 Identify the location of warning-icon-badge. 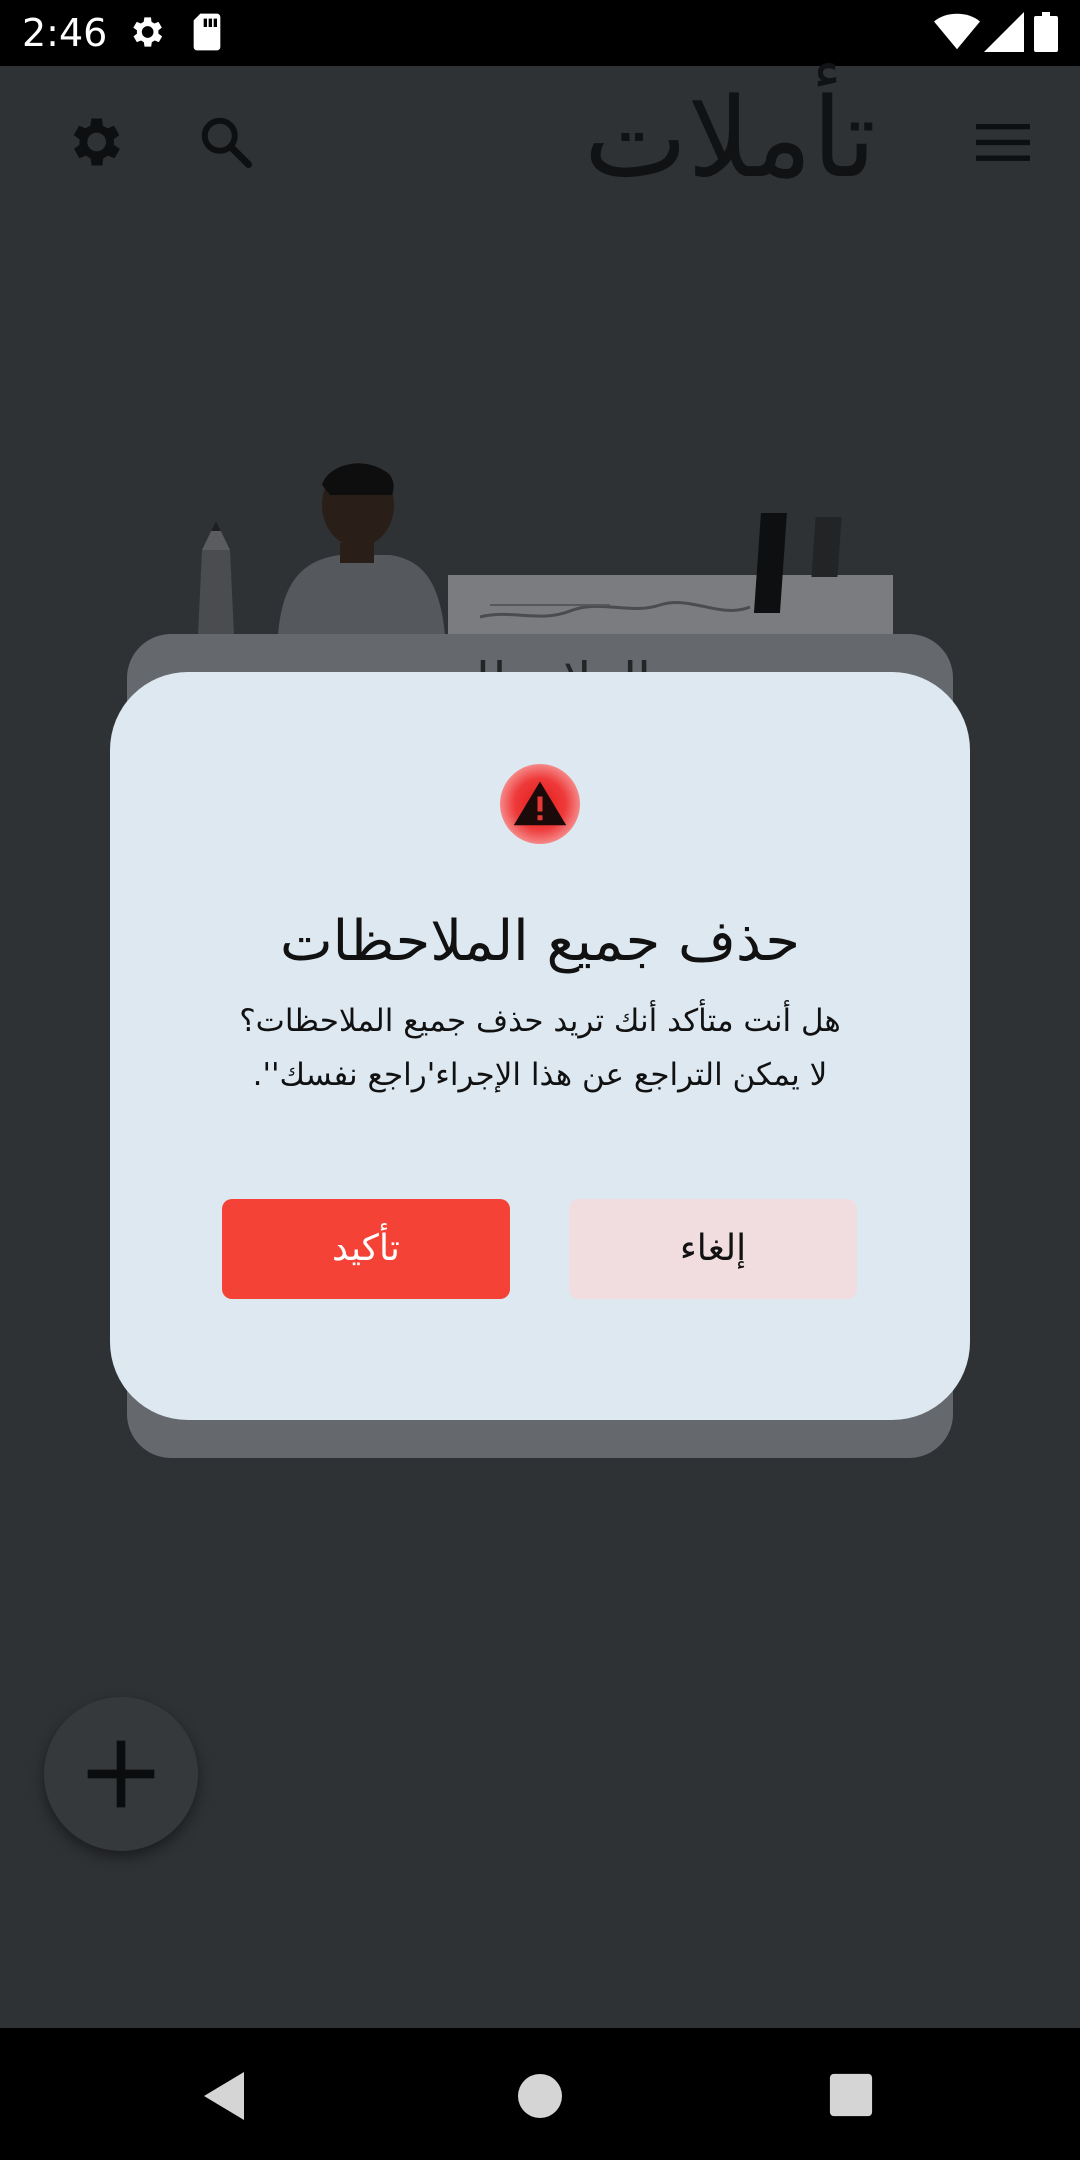
(540, 804).